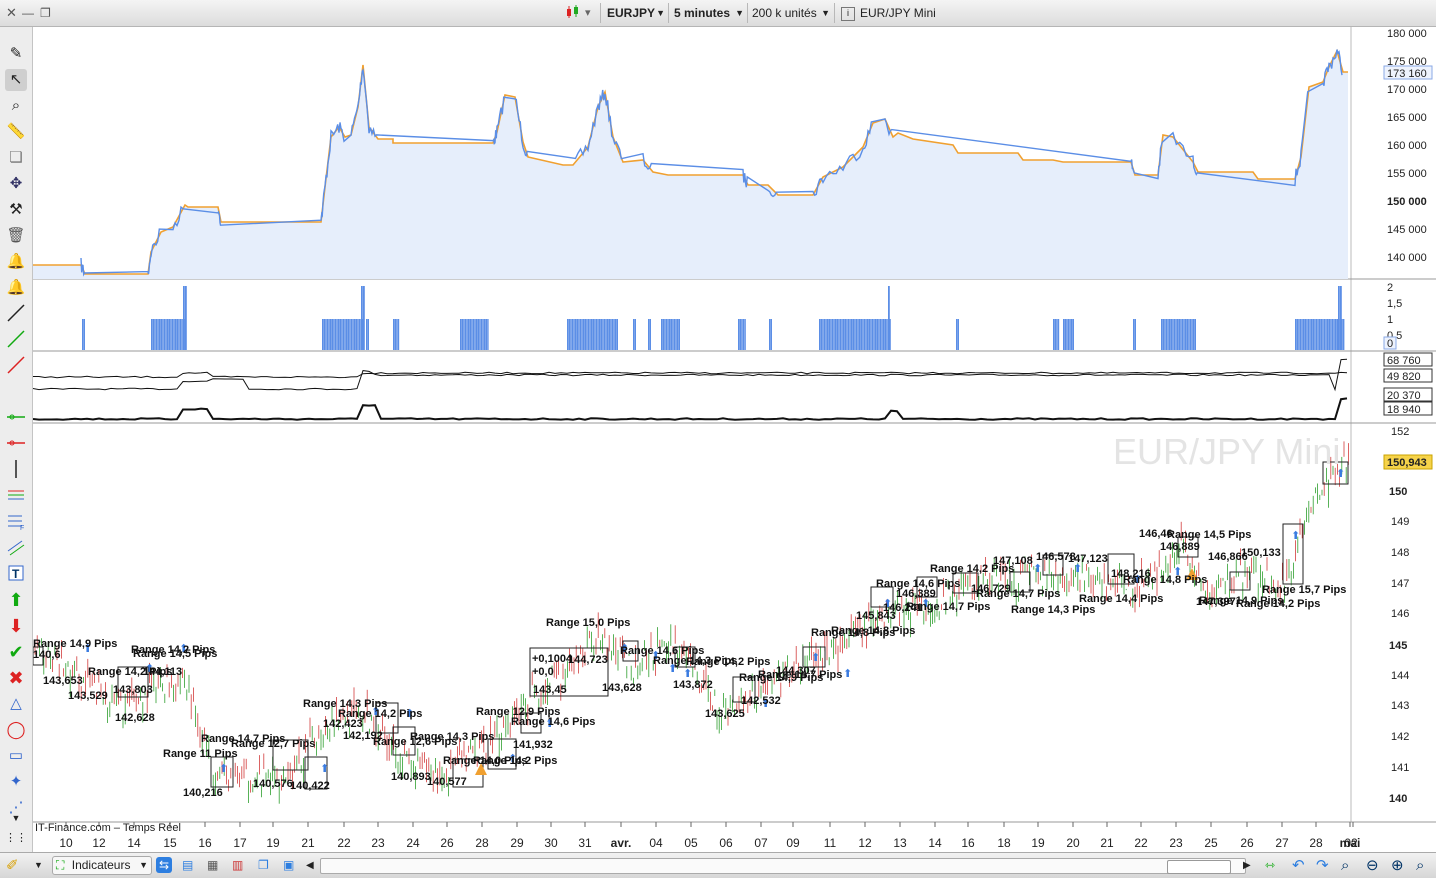 Image resolution: width=1436 pixels, height=878 pixels. What do you see at coordinates (1298, 865) in the screenshot?
I see `undo-icon: ↶` at bounding box center [1298, 865].